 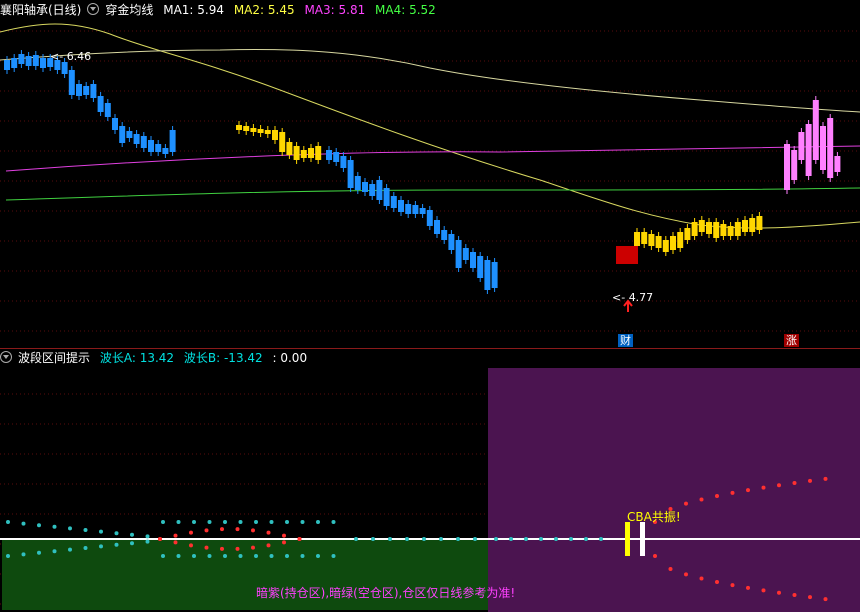 What do you see at coordinates (290, 358) in the screenshot?
I see `indicator-value: : 0.00` at bounding box center [290, 358].